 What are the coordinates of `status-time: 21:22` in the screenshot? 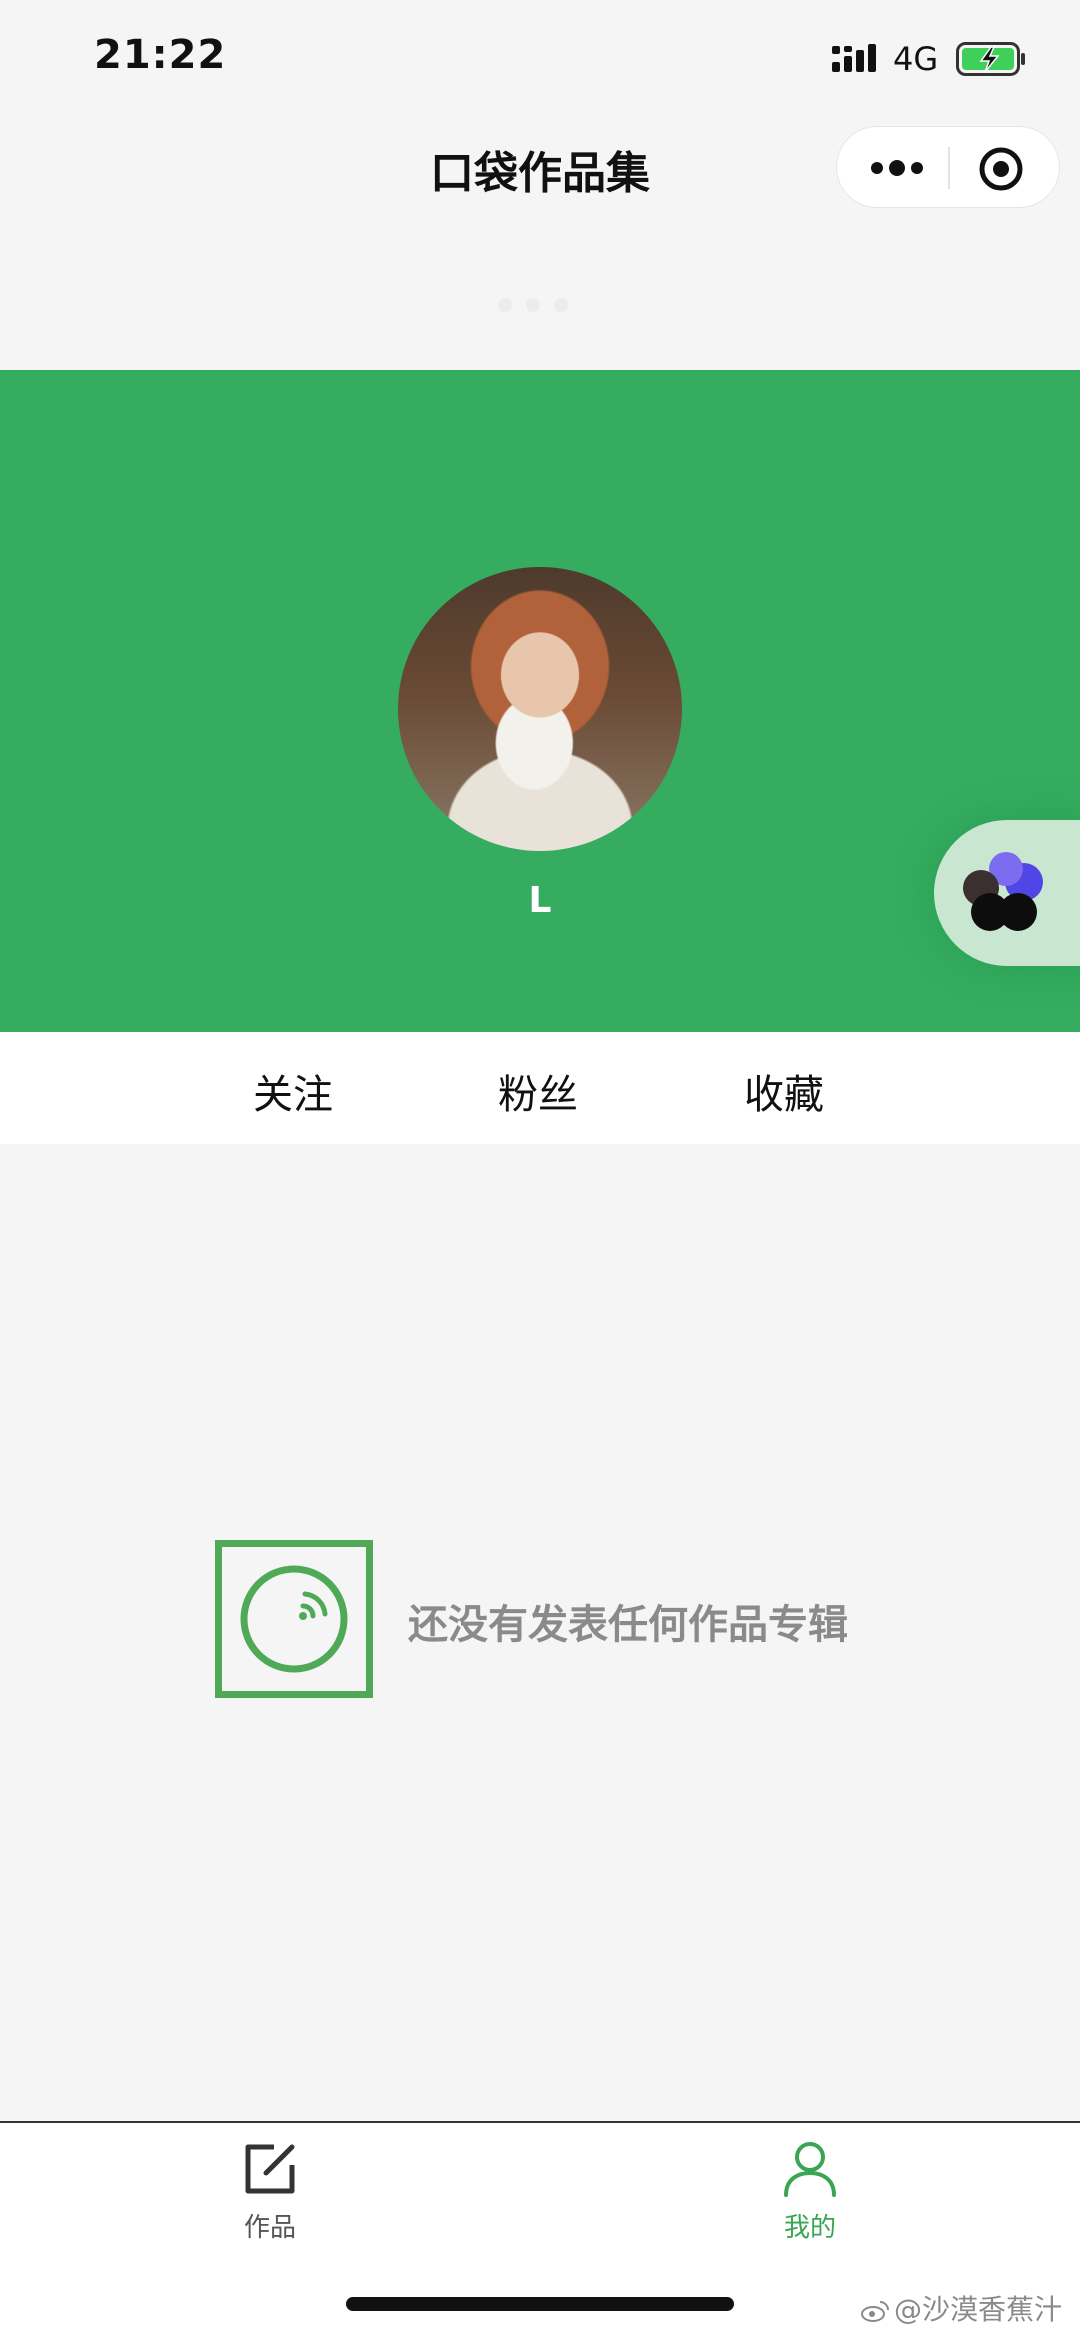 It's located at (160, 55).